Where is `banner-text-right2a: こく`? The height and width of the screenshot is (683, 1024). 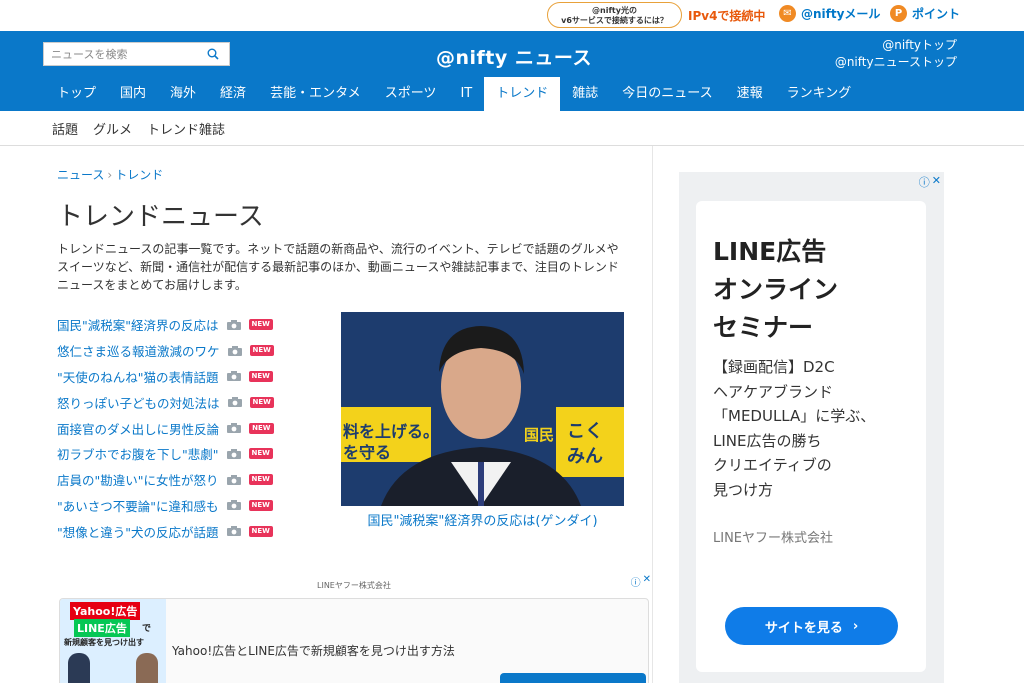 banner-text-right2a: こく is located at coordinates (585, 431).